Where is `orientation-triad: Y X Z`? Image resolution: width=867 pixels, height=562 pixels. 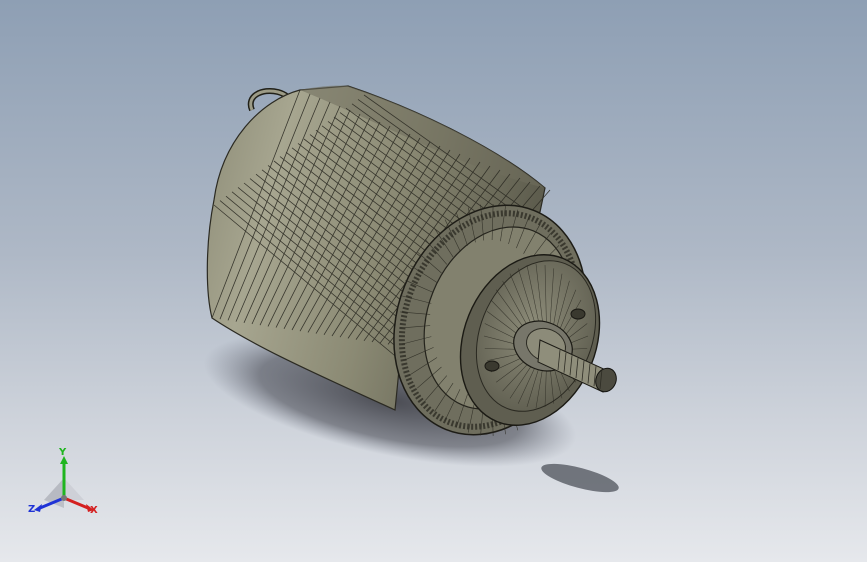
orientation-triad: Y X Z is located at coordinates (67, 485).